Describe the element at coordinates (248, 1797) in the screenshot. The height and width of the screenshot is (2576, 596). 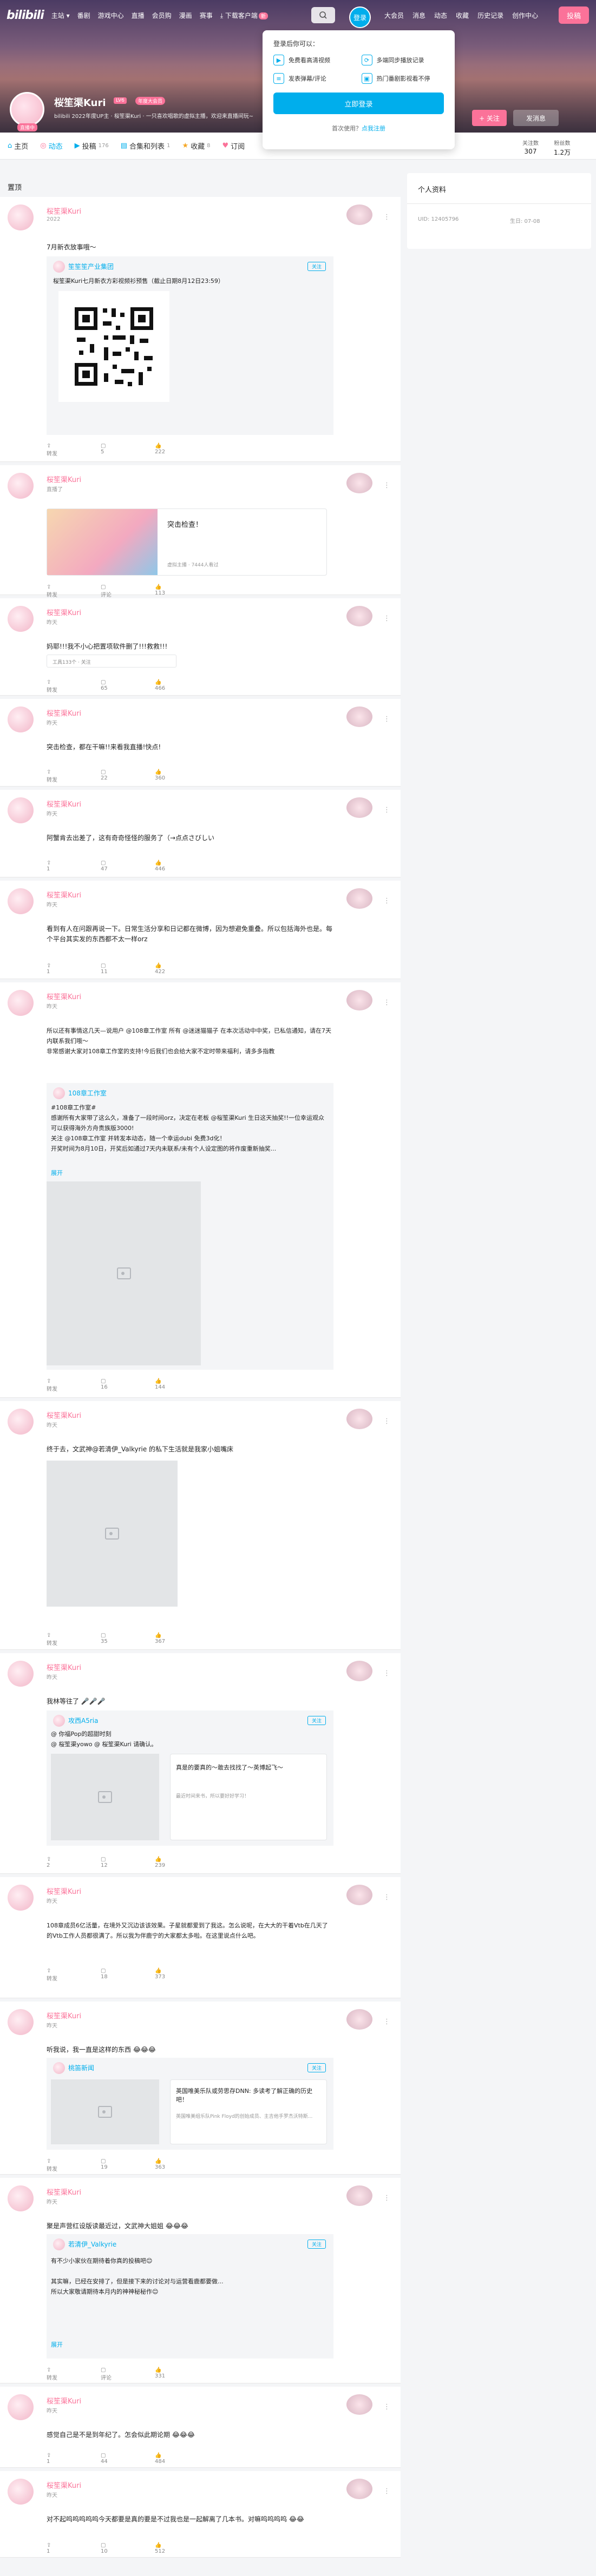
I see `link-card: 真是的要真的～敢去找找了～英博起飞～ 最近时间来书，所以要好好学习！` at that location.